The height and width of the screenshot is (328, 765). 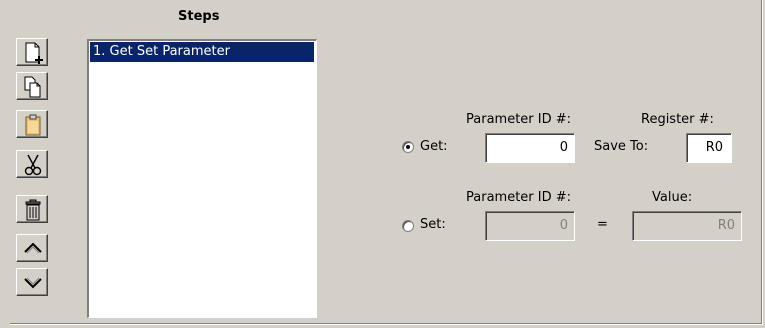 I want to click on set-radio, so click(x=408, y=226).